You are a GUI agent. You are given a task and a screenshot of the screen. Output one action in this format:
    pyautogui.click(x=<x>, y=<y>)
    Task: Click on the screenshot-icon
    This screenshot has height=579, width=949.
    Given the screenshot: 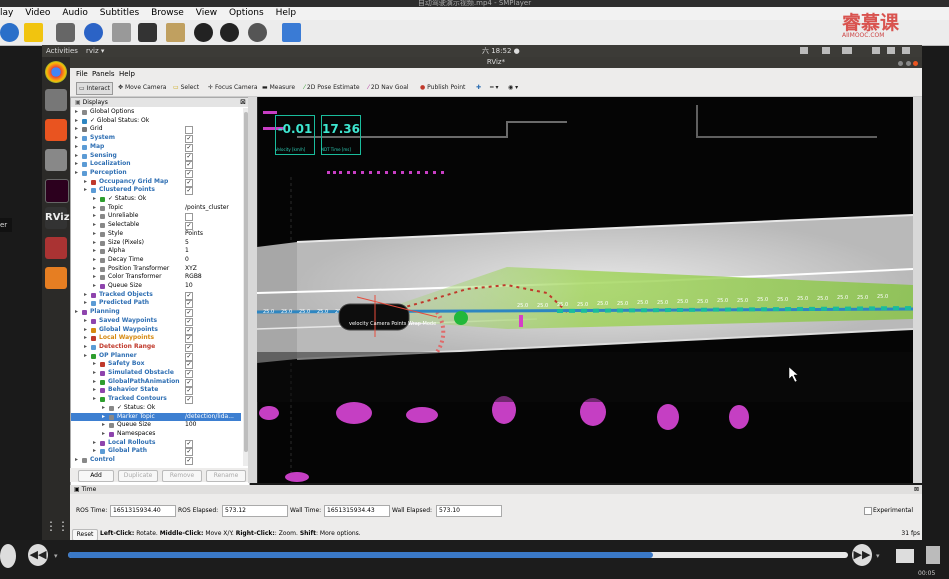 What is the action you would take?
    pyautogui.click(x=65, y=32)
    